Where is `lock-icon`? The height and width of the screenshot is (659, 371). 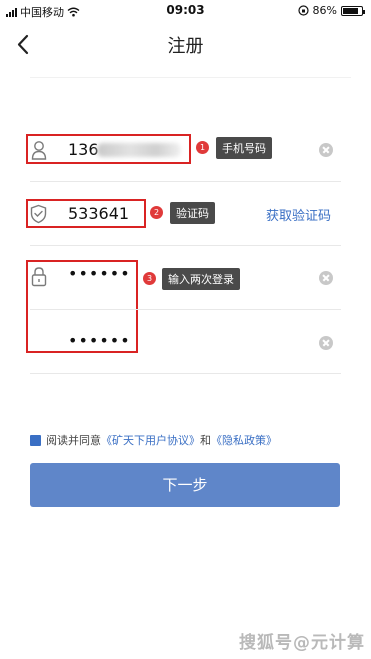 lock-icon is located at coordinates (39, 277).